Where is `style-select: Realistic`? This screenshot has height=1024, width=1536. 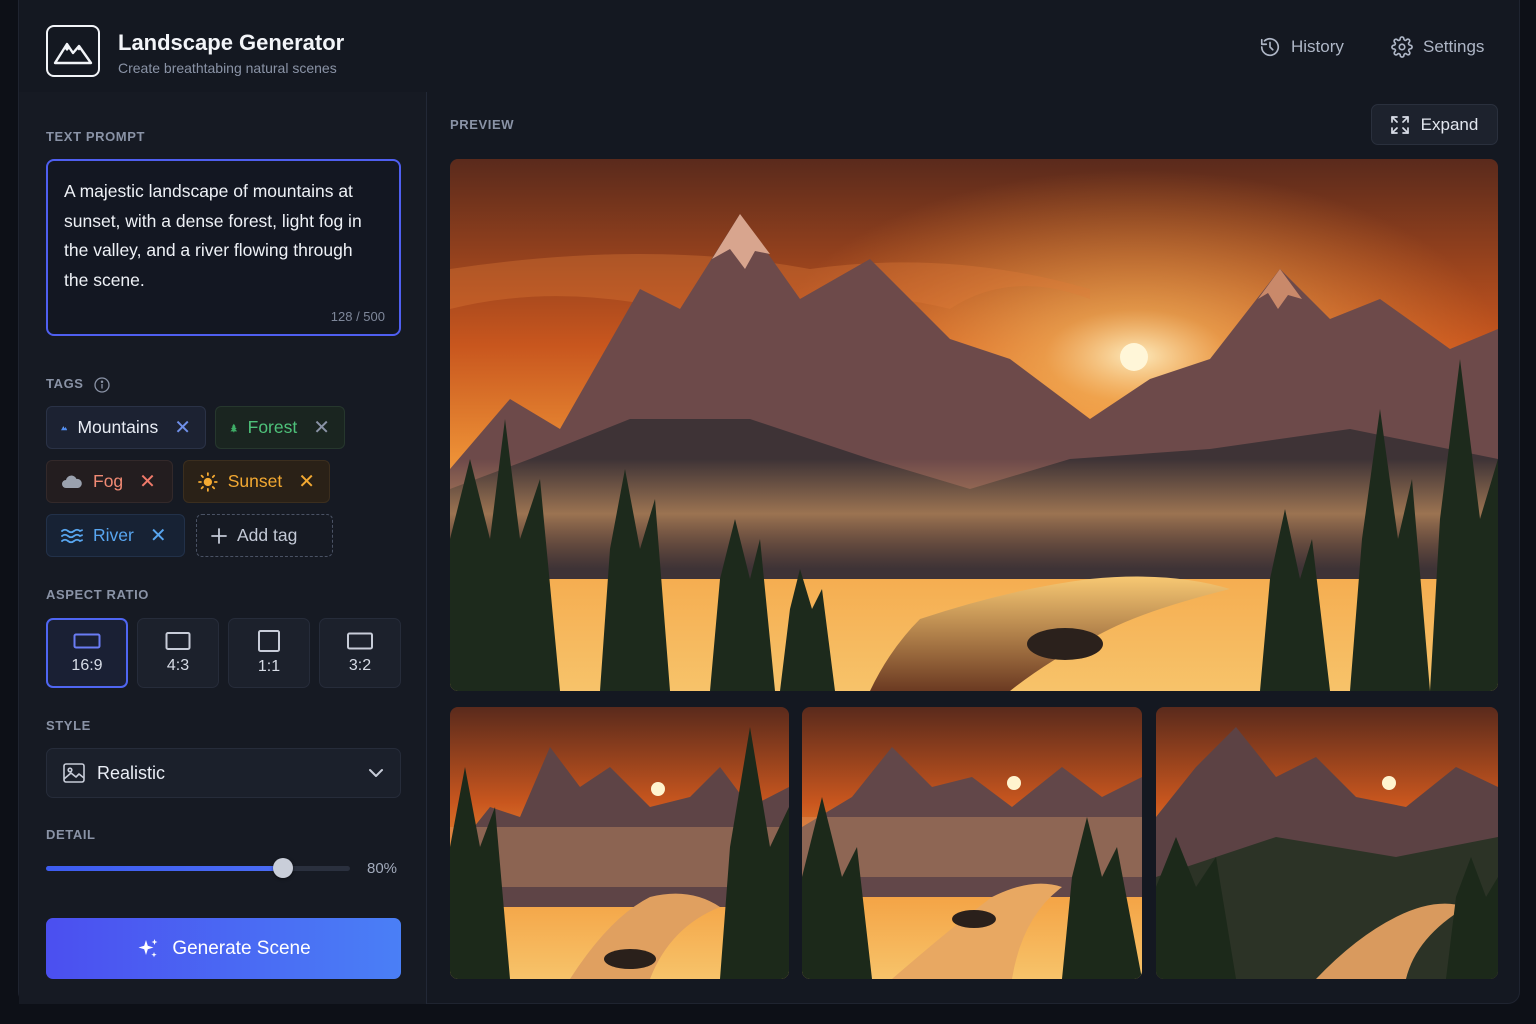
style-select: Realistic is located at coordinates (223, 773).